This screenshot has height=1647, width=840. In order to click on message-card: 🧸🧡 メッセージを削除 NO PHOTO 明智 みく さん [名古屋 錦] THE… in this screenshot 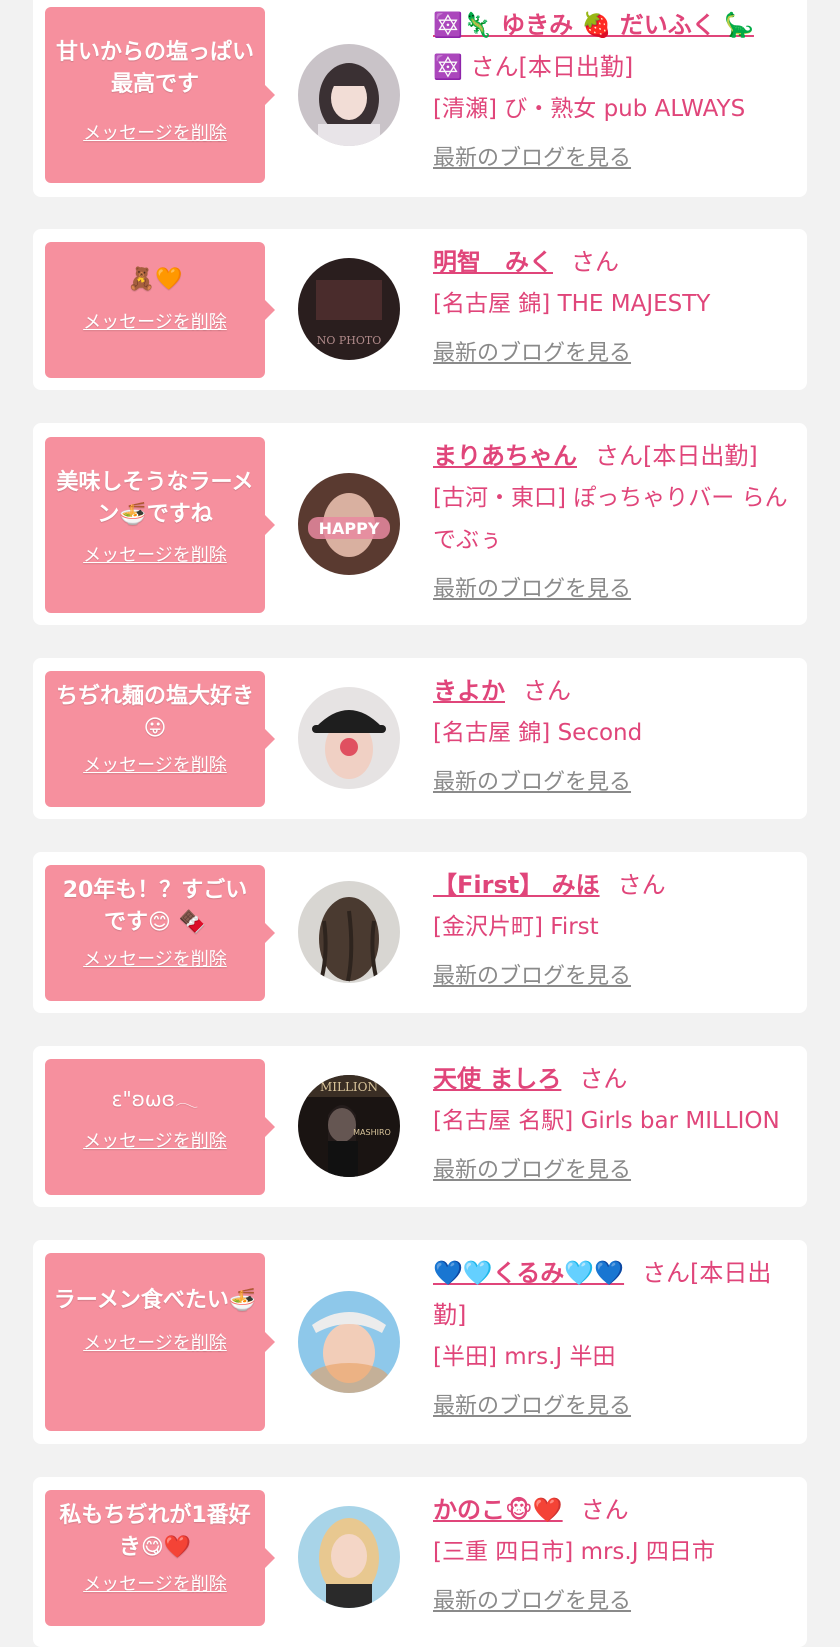, I will do `click(420, 309)`.